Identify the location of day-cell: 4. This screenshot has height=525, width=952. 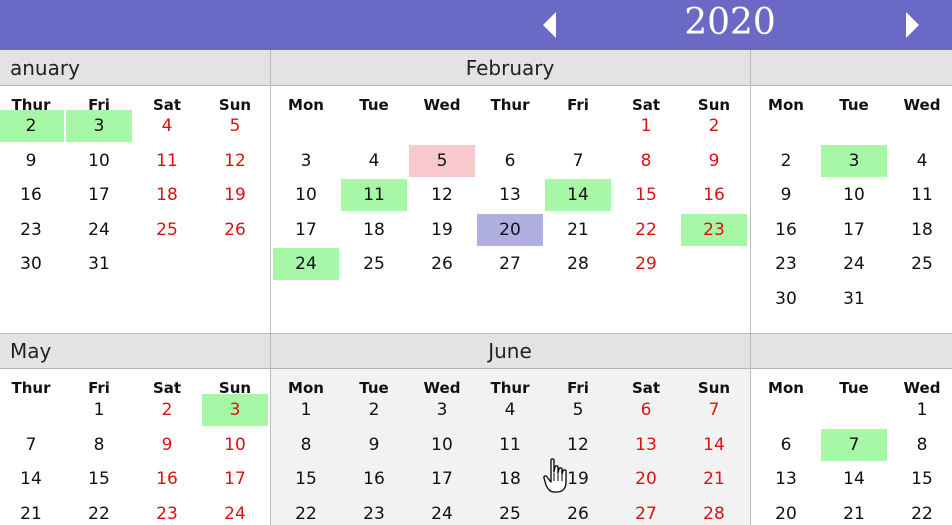
(167, 126).